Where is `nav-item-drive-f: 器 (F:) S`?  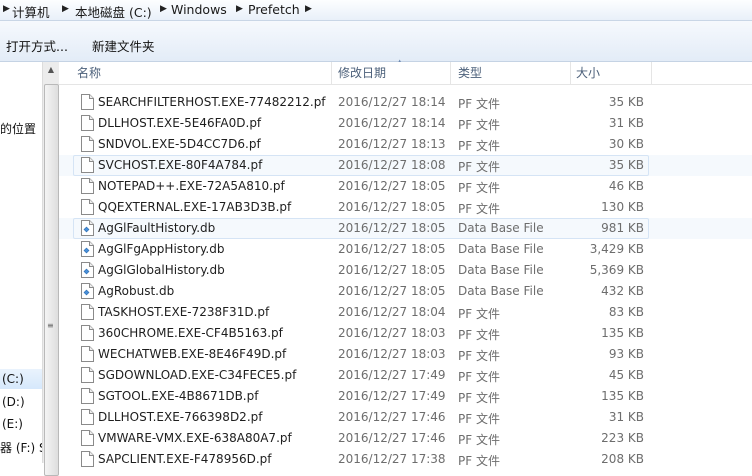 nav-item-drive-f: 器 (F:) S is located at coordinates (21, 447).